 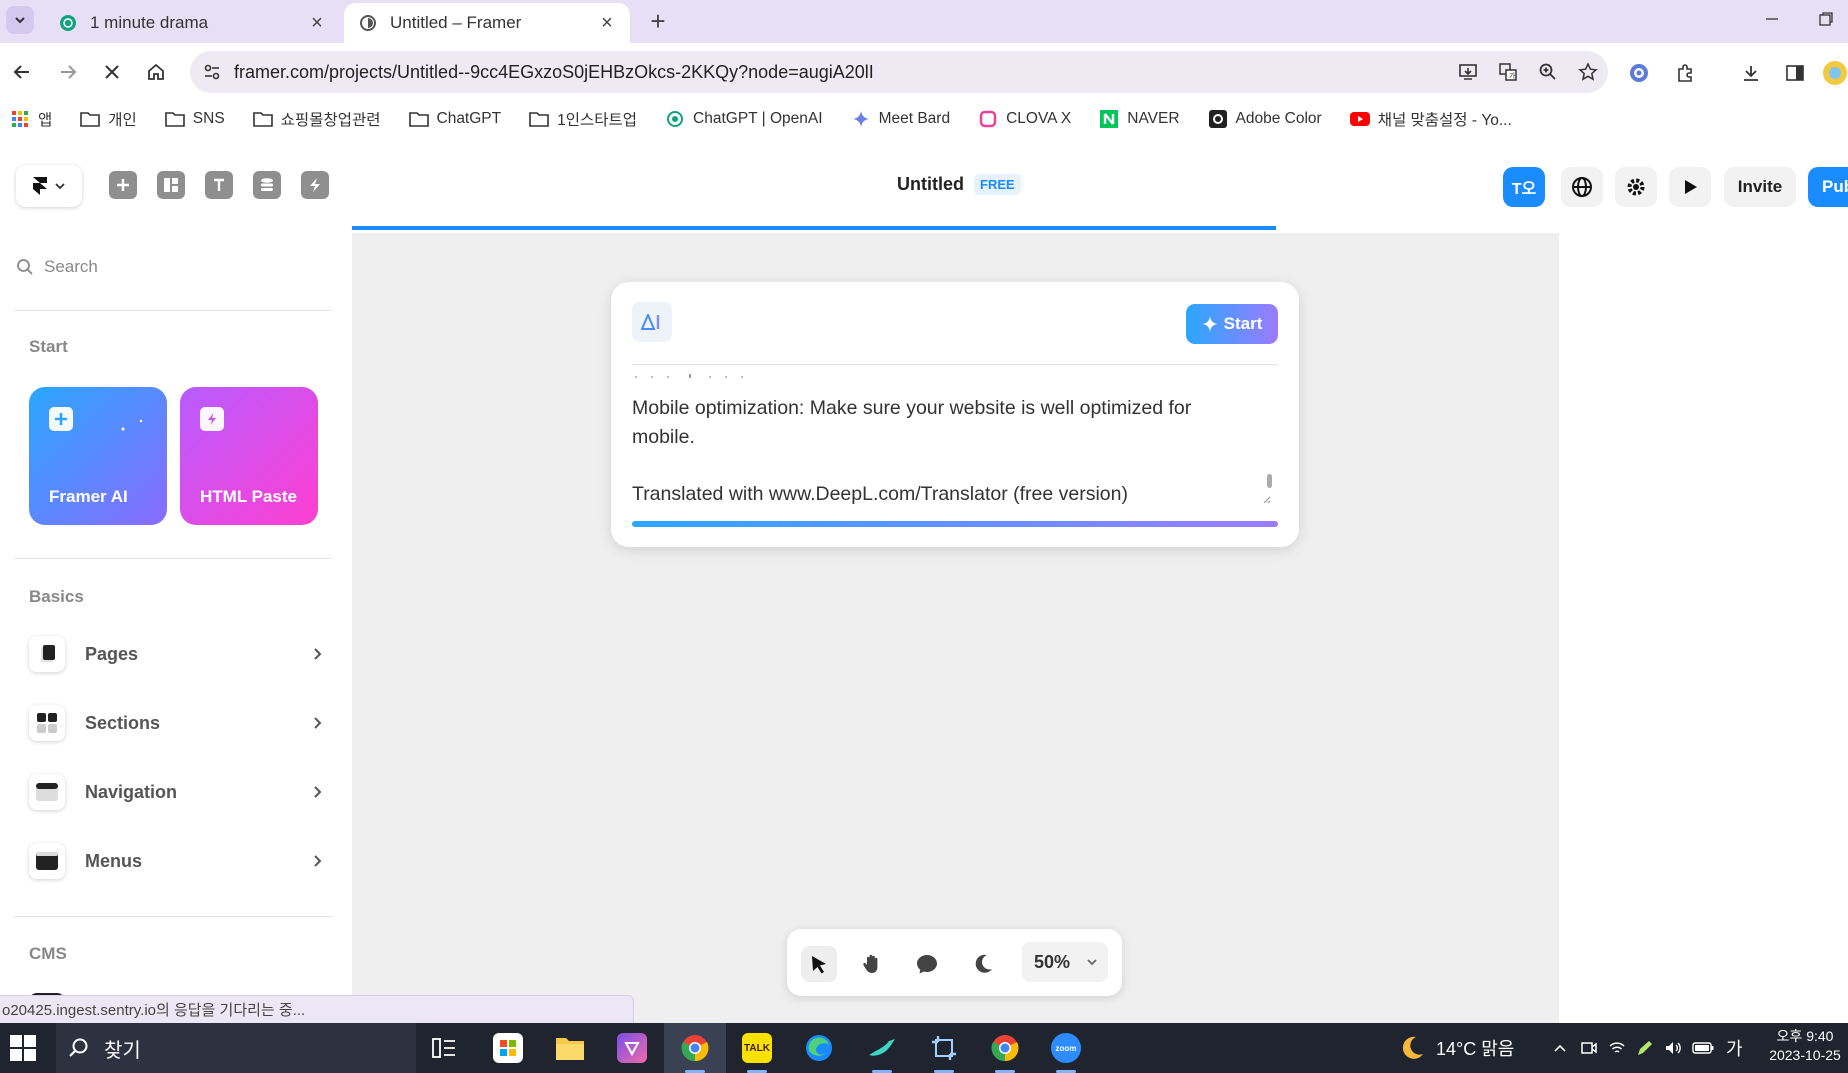 What do you see at coordinates (267, 185) in the screenshot?
I see `cms-database-icon` at bounding box center [267, 185].